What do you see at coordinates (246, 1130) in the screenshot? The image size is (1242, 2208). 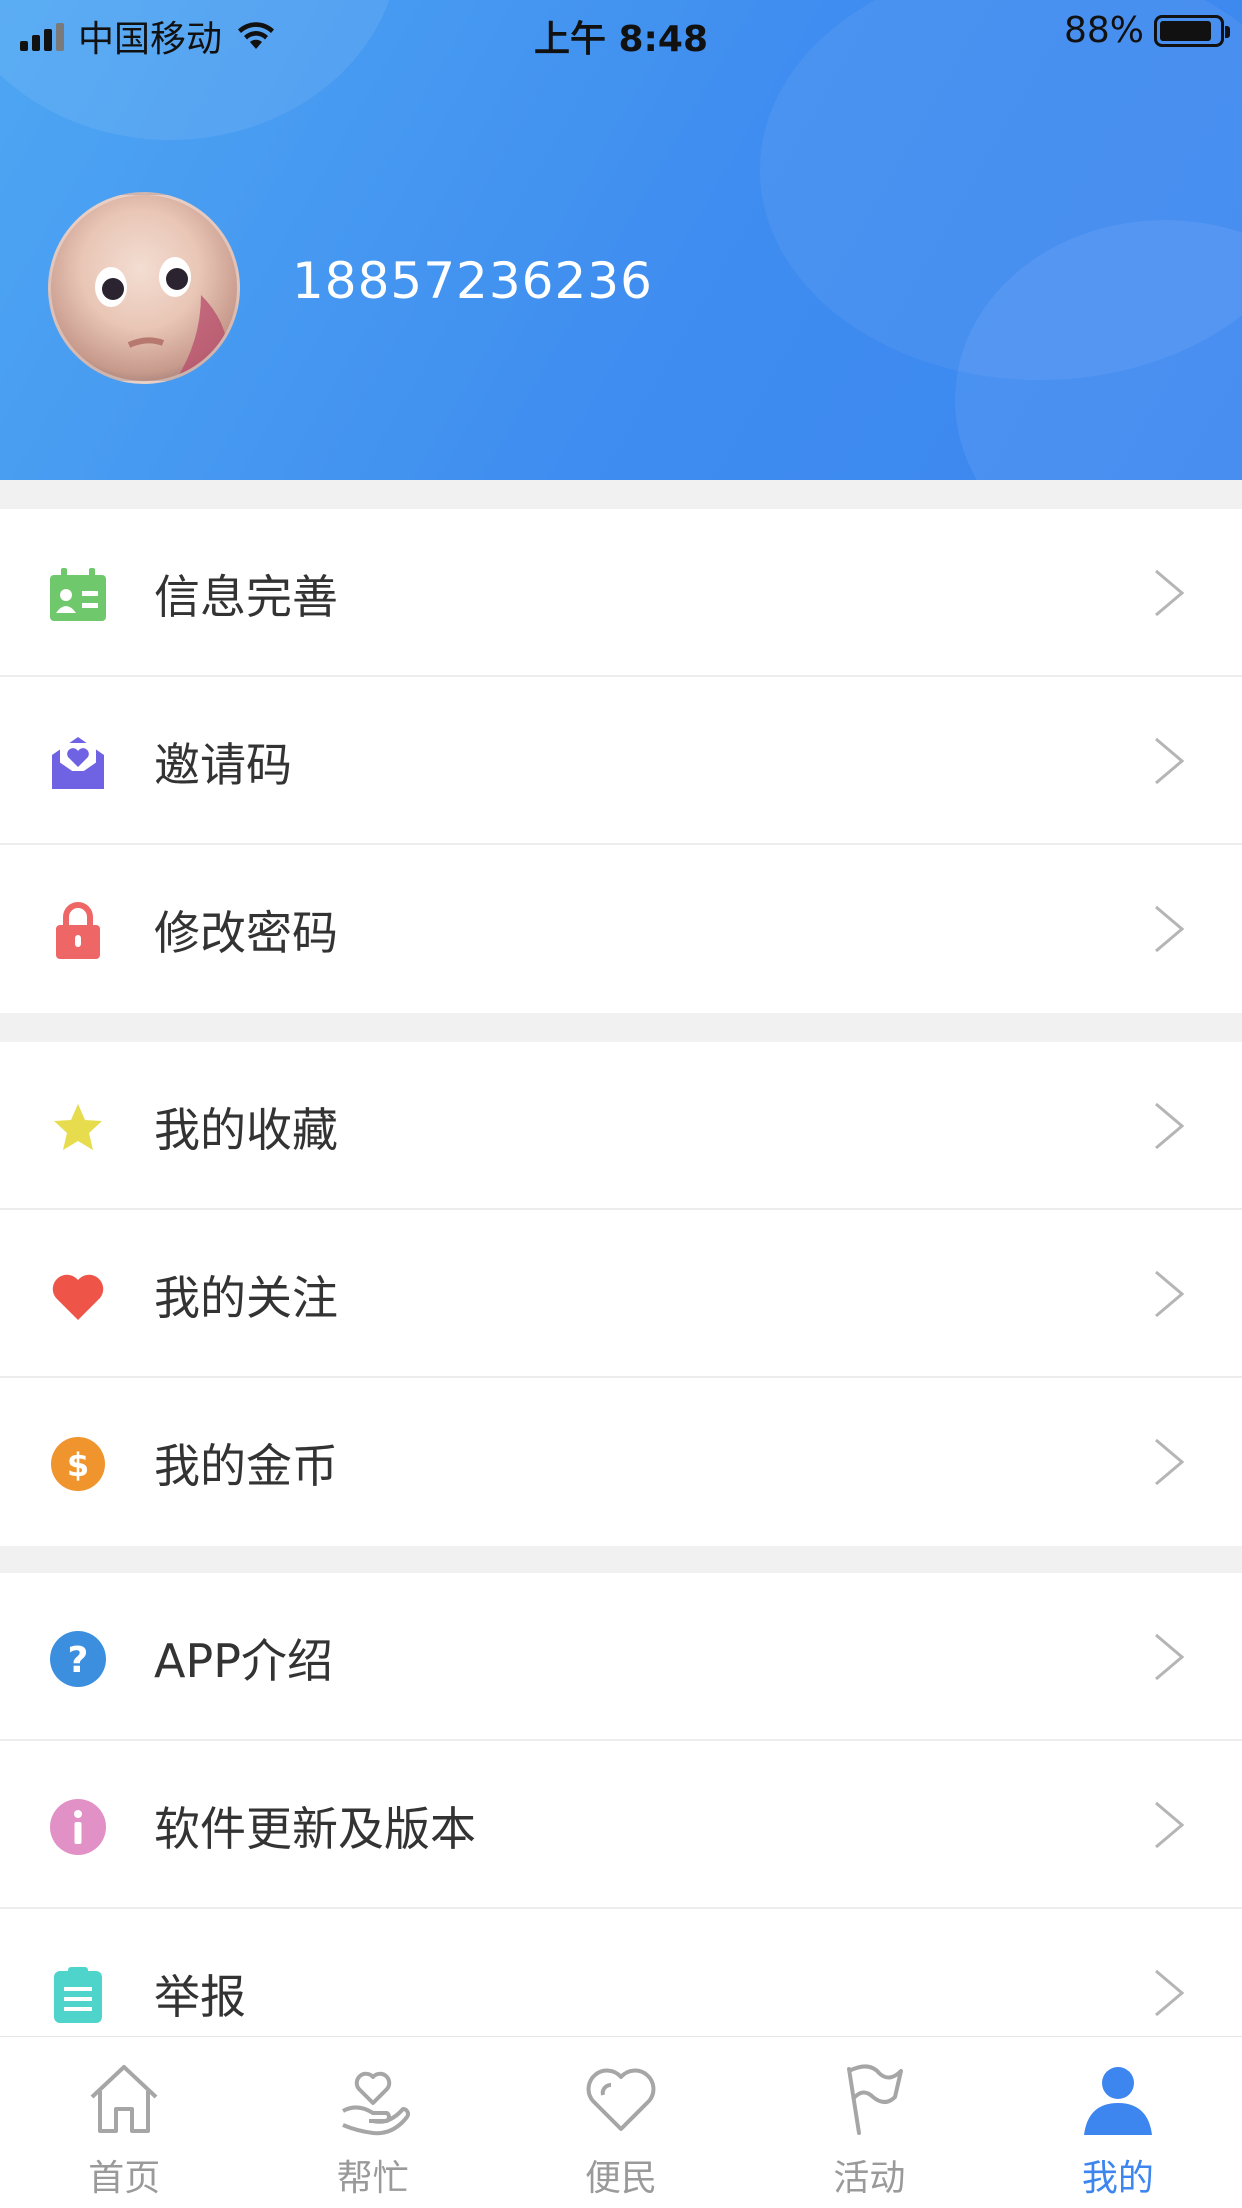 I see `menu-item-label: 我的收藏` at bounding box center [246, 1130].